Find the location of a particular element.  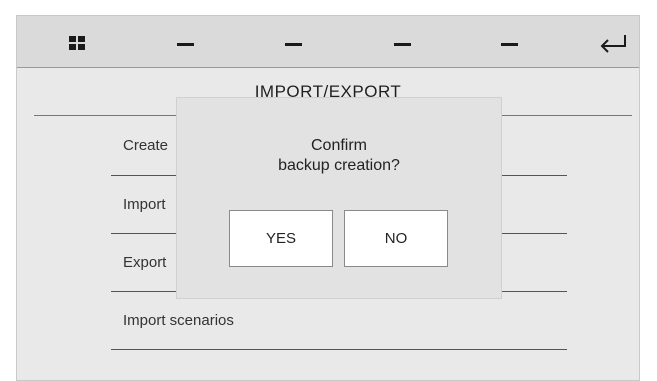

dialog-message-line2: backup creation? is located at coordinates (339, 165).